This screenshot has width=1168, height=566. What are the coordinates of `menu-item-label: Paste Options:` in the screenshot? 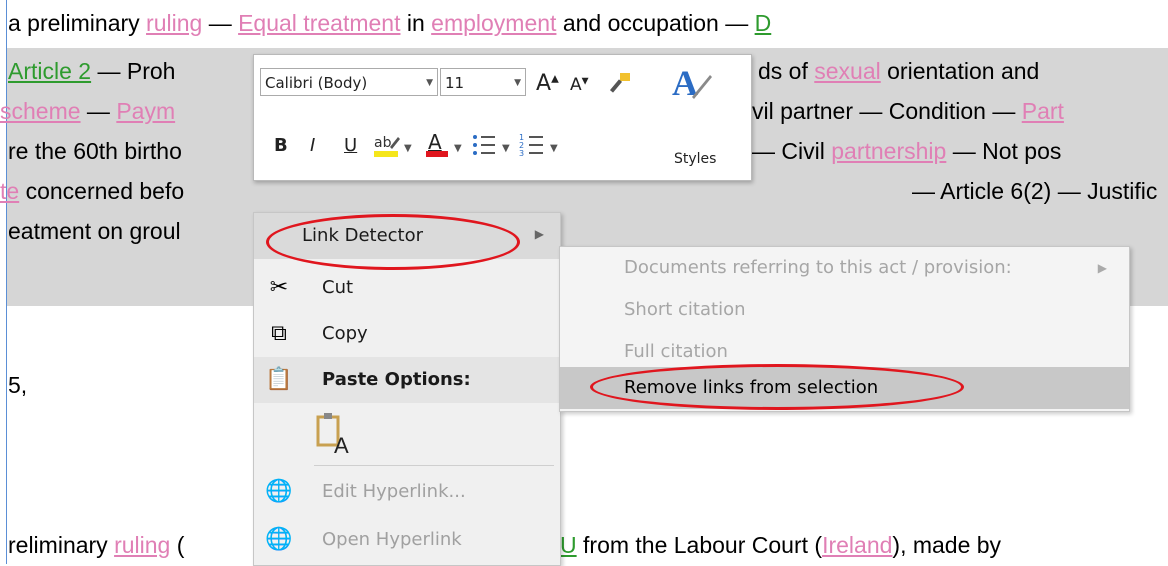 It's located at (396, 379).